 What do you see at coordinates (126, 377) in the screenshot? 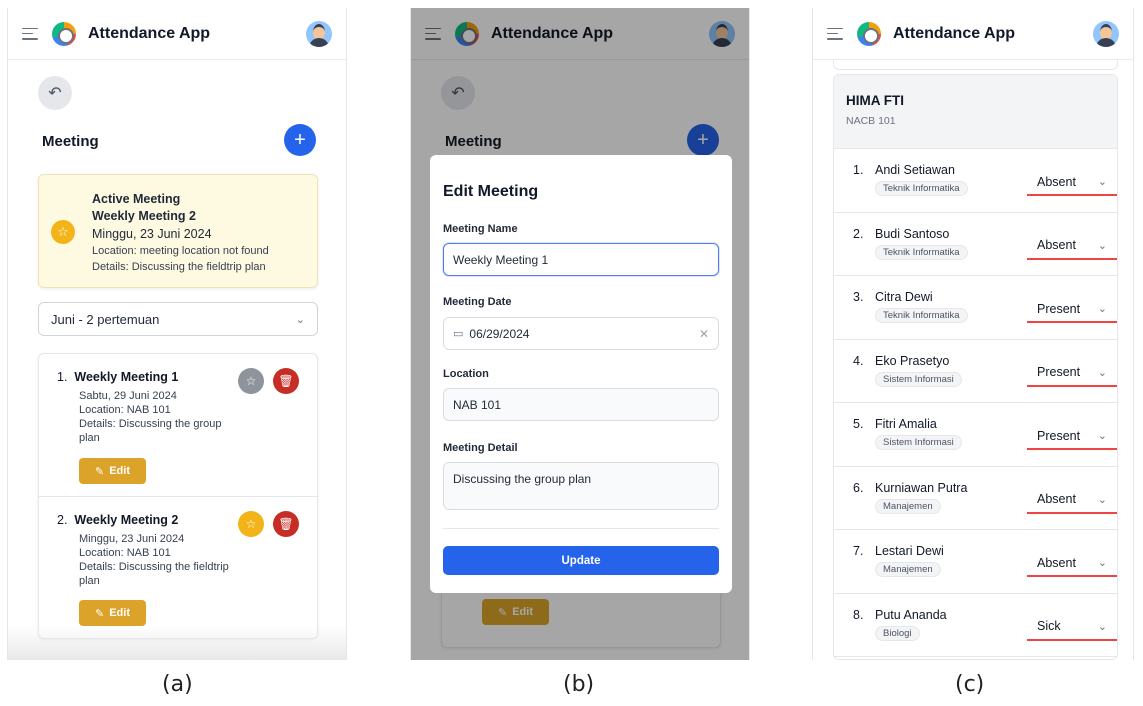
I see `meeting-name: Weekly Meeting 1` at bounding box center [126, 377].